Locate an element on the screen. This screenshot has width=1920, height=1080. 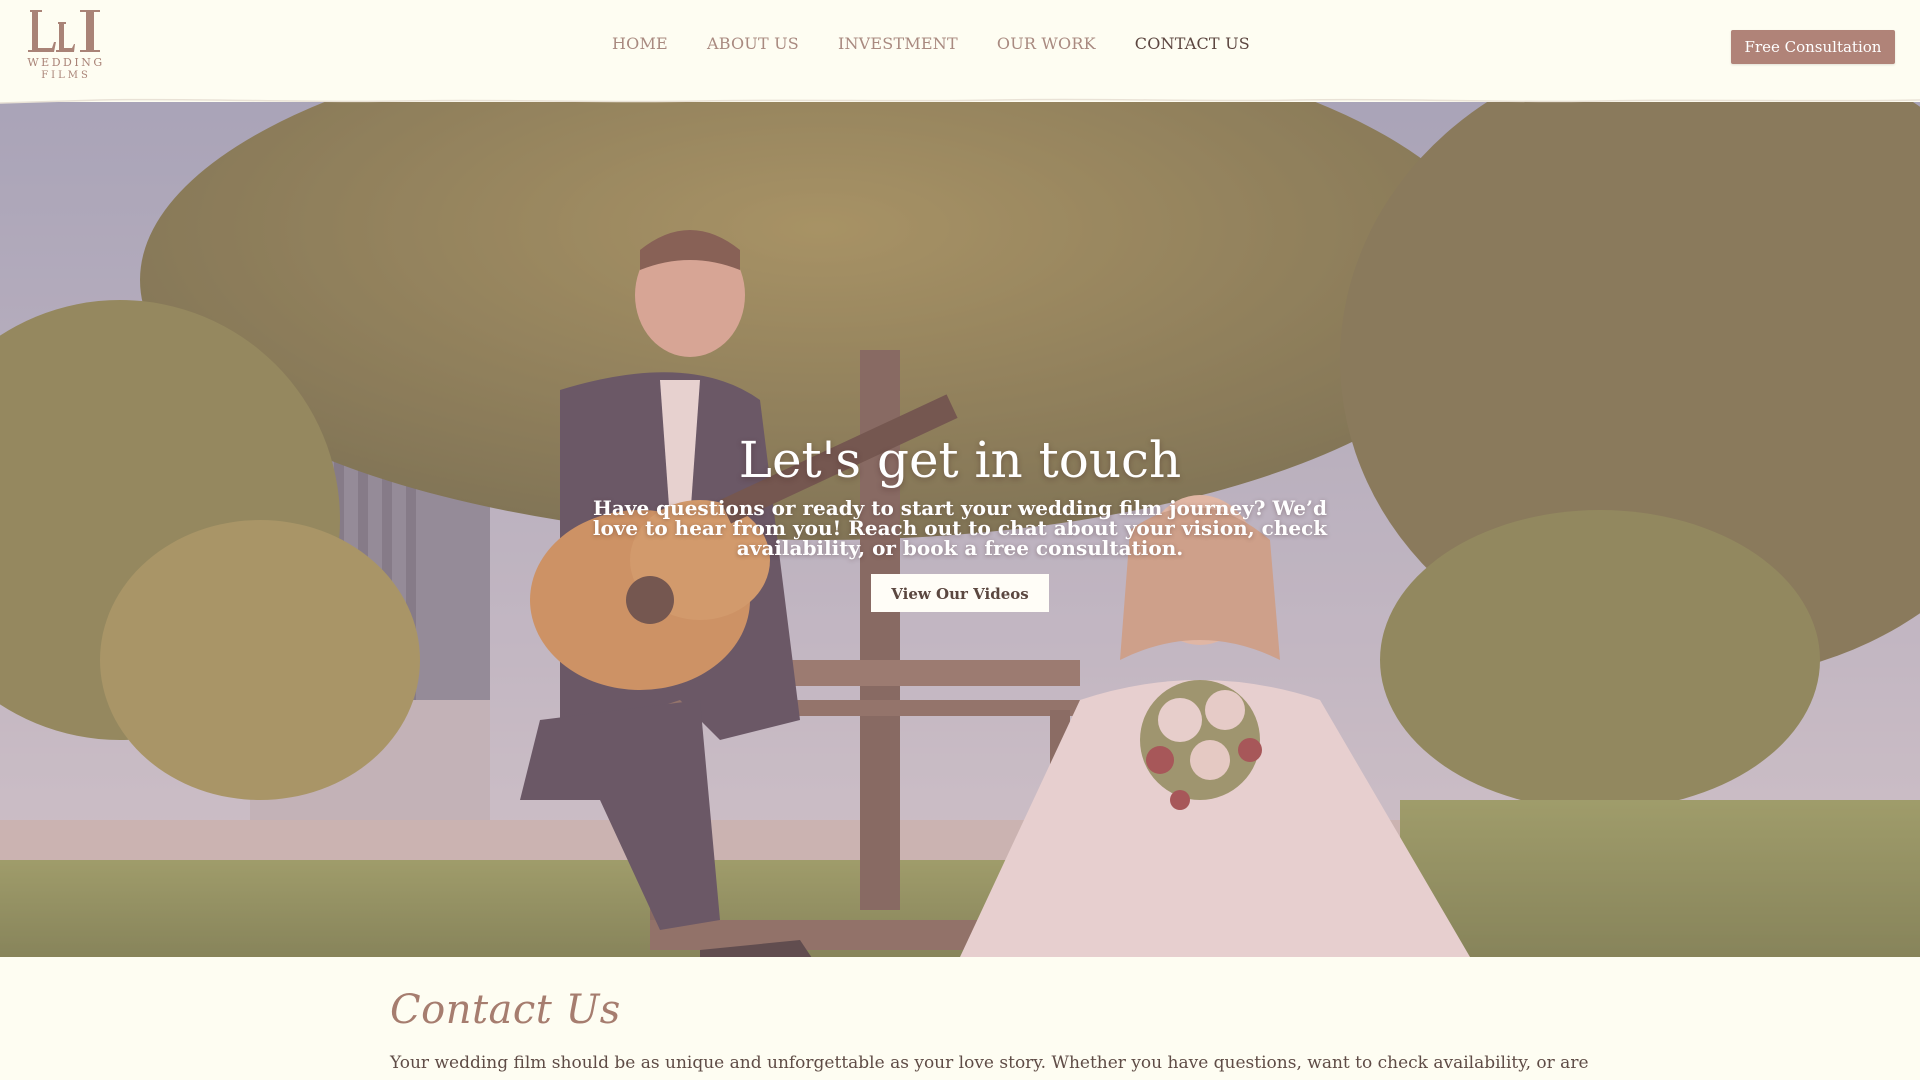
free-consultation-button: Free Consultation is located at coordinates (1813, 47).